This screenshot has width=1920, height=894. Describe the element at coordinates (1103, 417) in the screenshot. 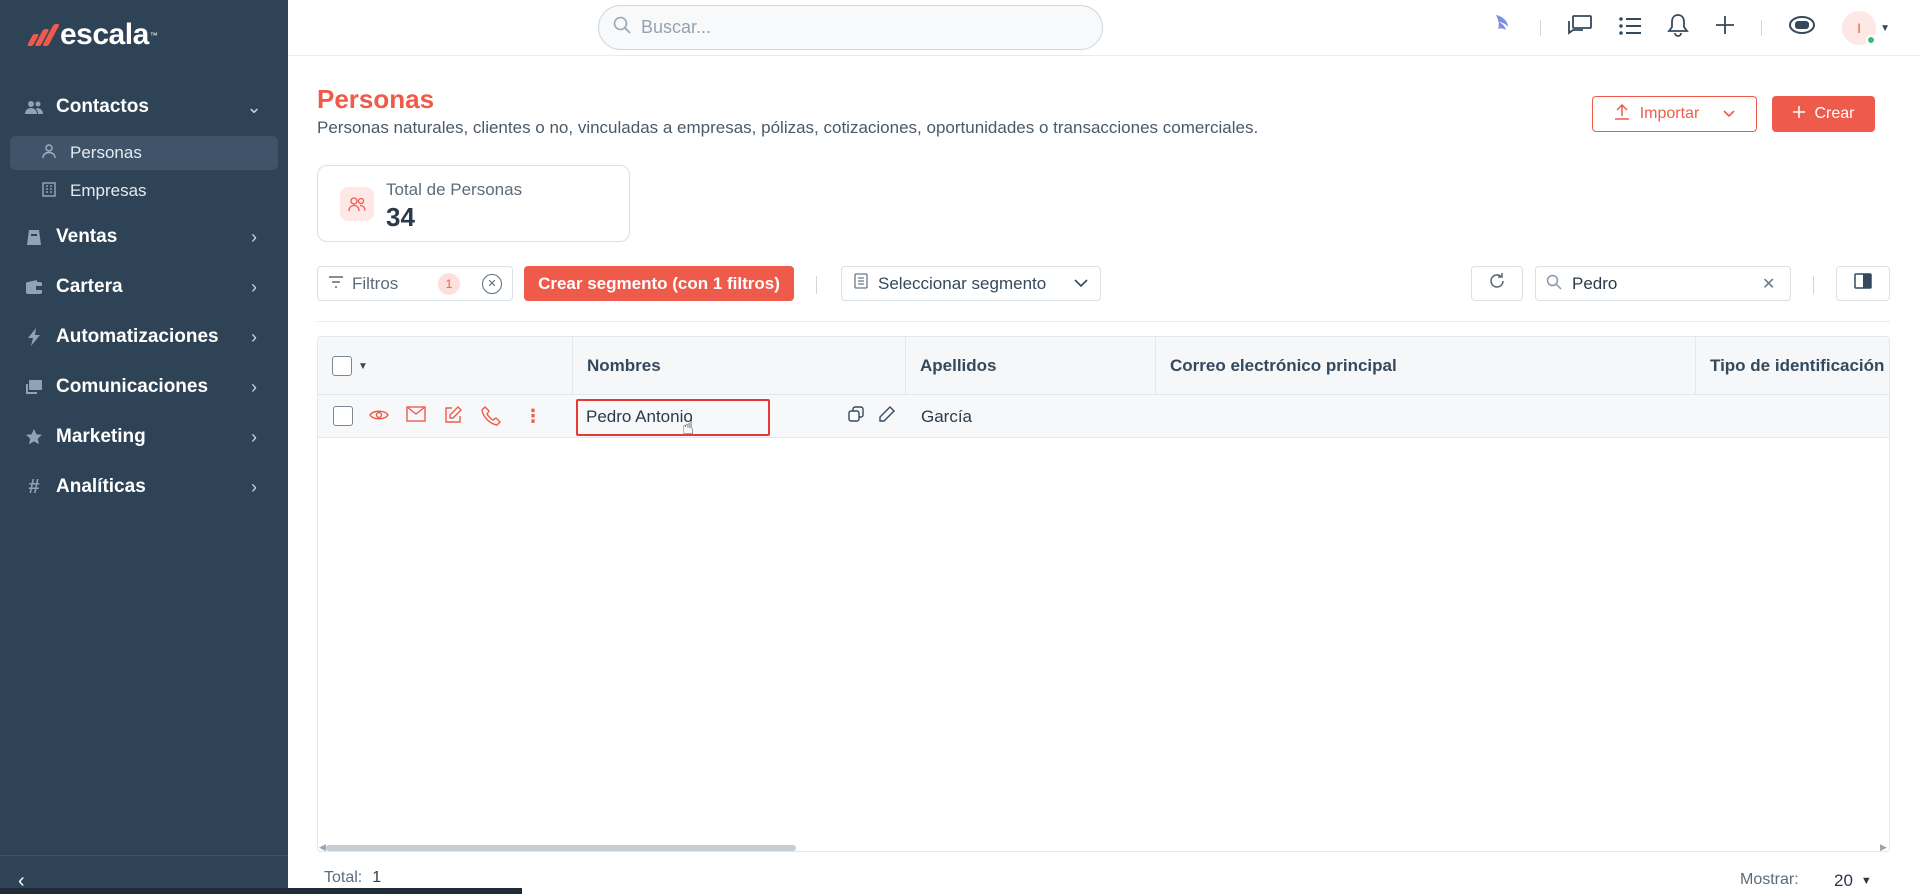

I see `table-row: ⋮ Pedro Antonio ☝ García` at that location.